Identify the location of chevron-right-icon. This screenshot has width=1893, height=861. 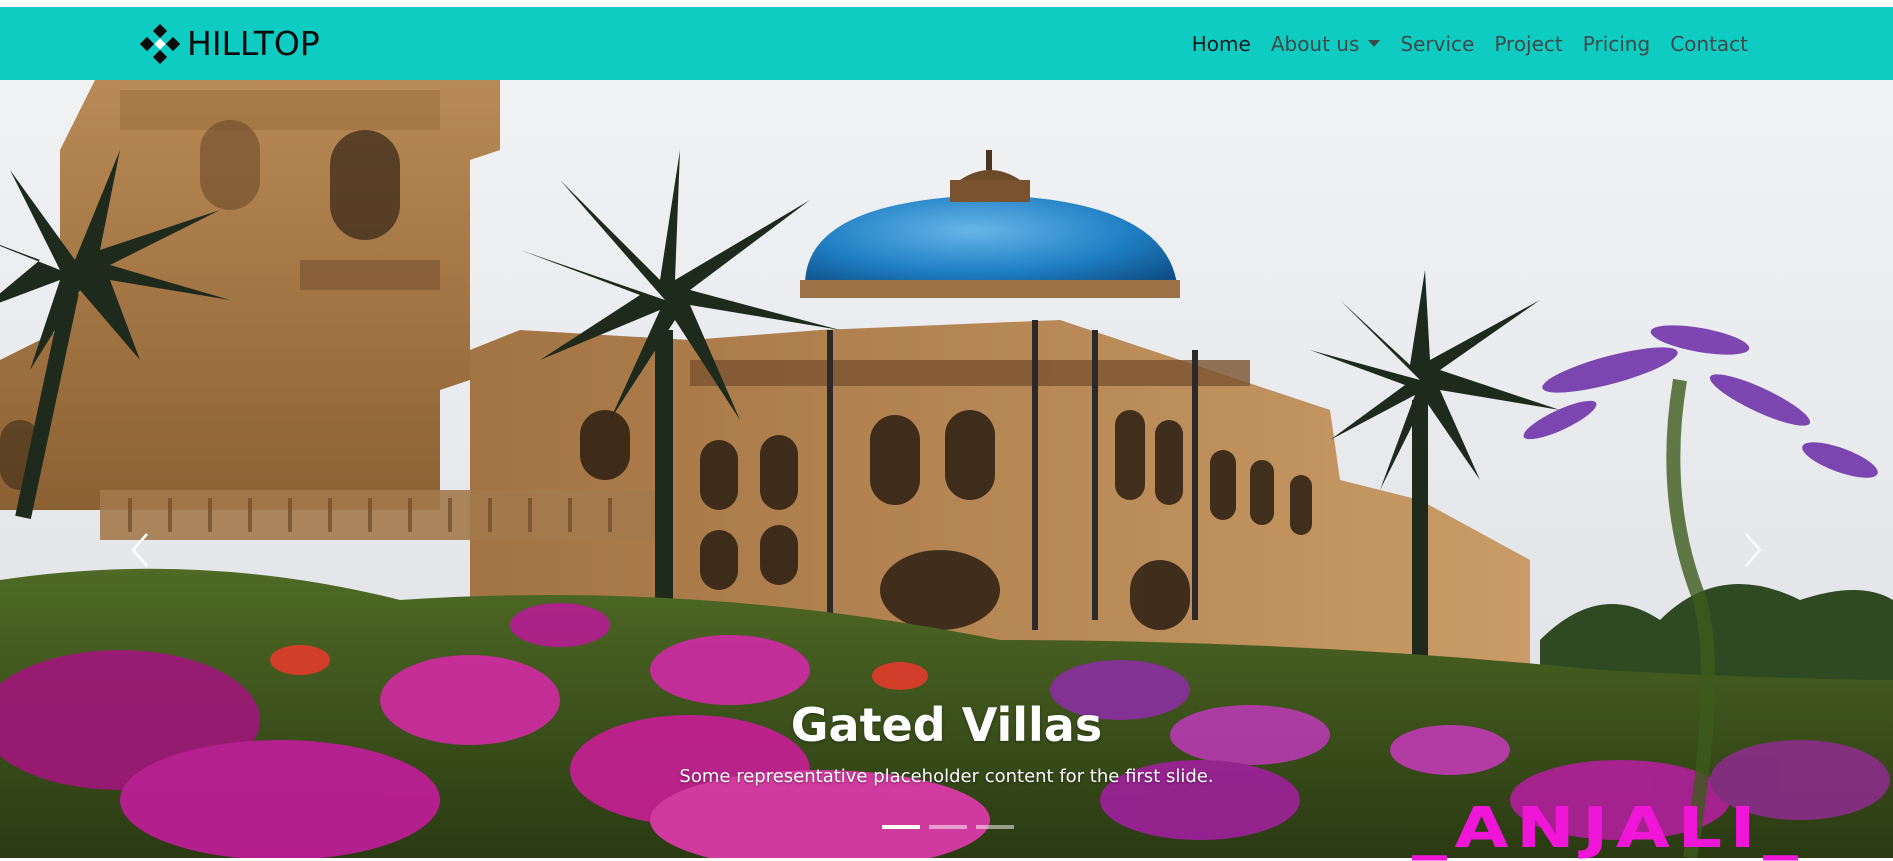
(1753, 550).